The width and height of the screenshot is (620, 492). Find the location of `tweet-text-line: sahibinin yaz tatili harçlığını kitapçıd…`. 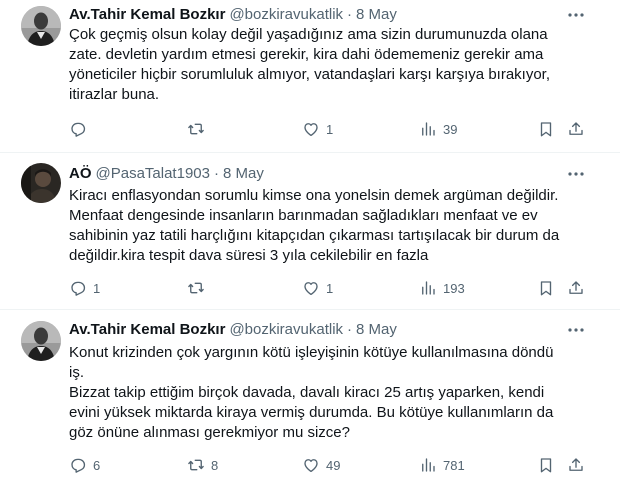

tweet-text-line: sahibinin yaz tatili harçlığını kitapçıd… is located at coordinates (314, 235).